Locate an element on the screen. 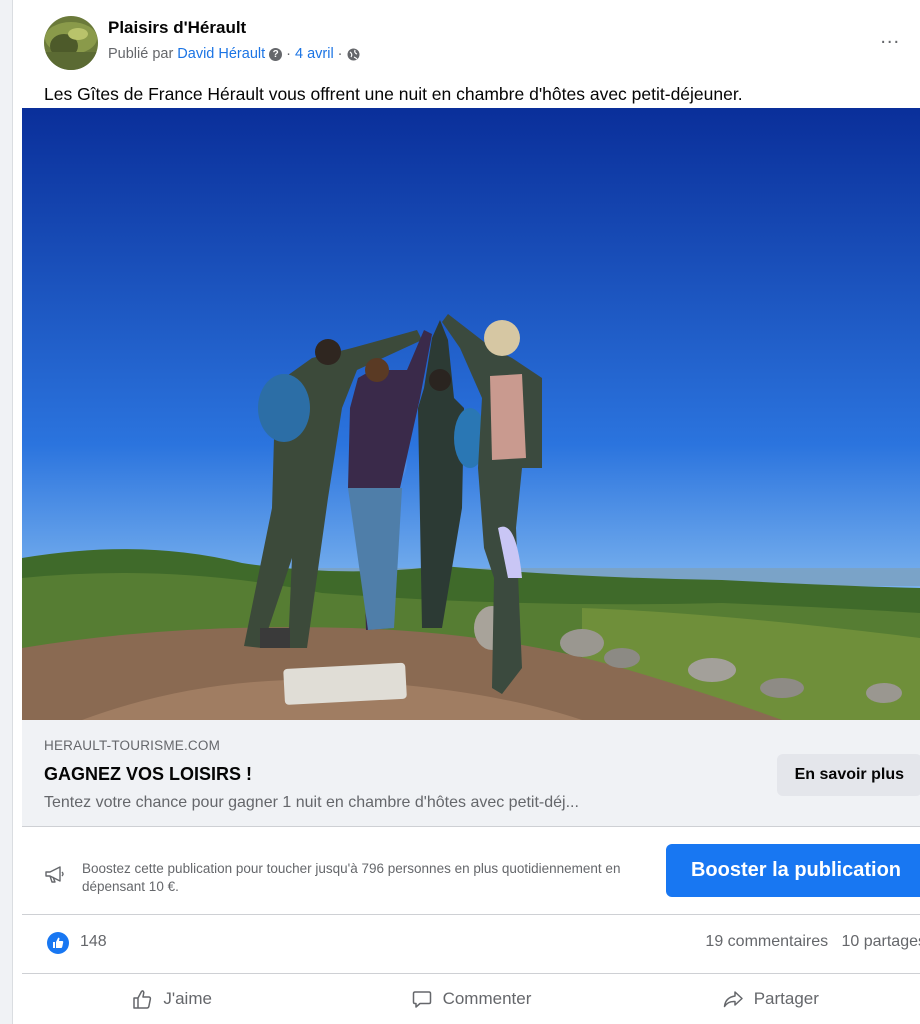 Image resolution: width=920 pixels, height=1024 pixels. learn-more-button: En savoir plus is located at coordinates (848, 775).